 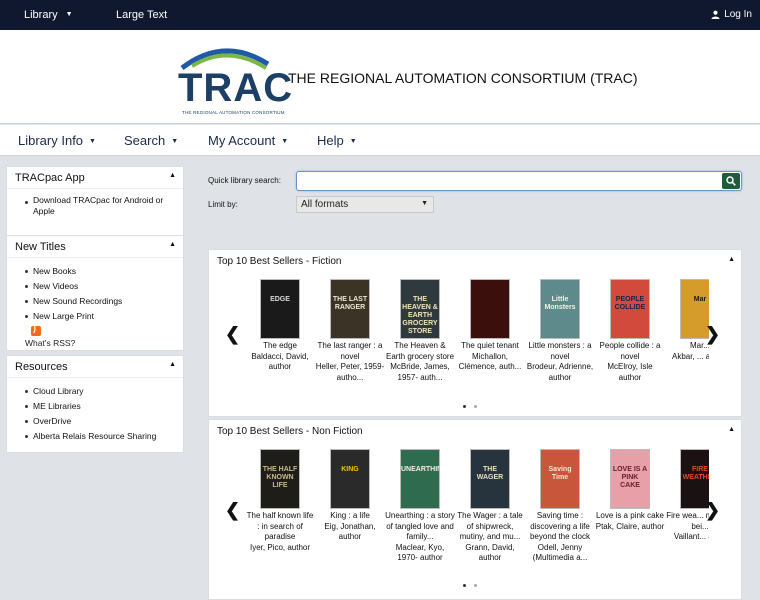 I want to click on book-cover-image: KING, so click(x=350, y=479).